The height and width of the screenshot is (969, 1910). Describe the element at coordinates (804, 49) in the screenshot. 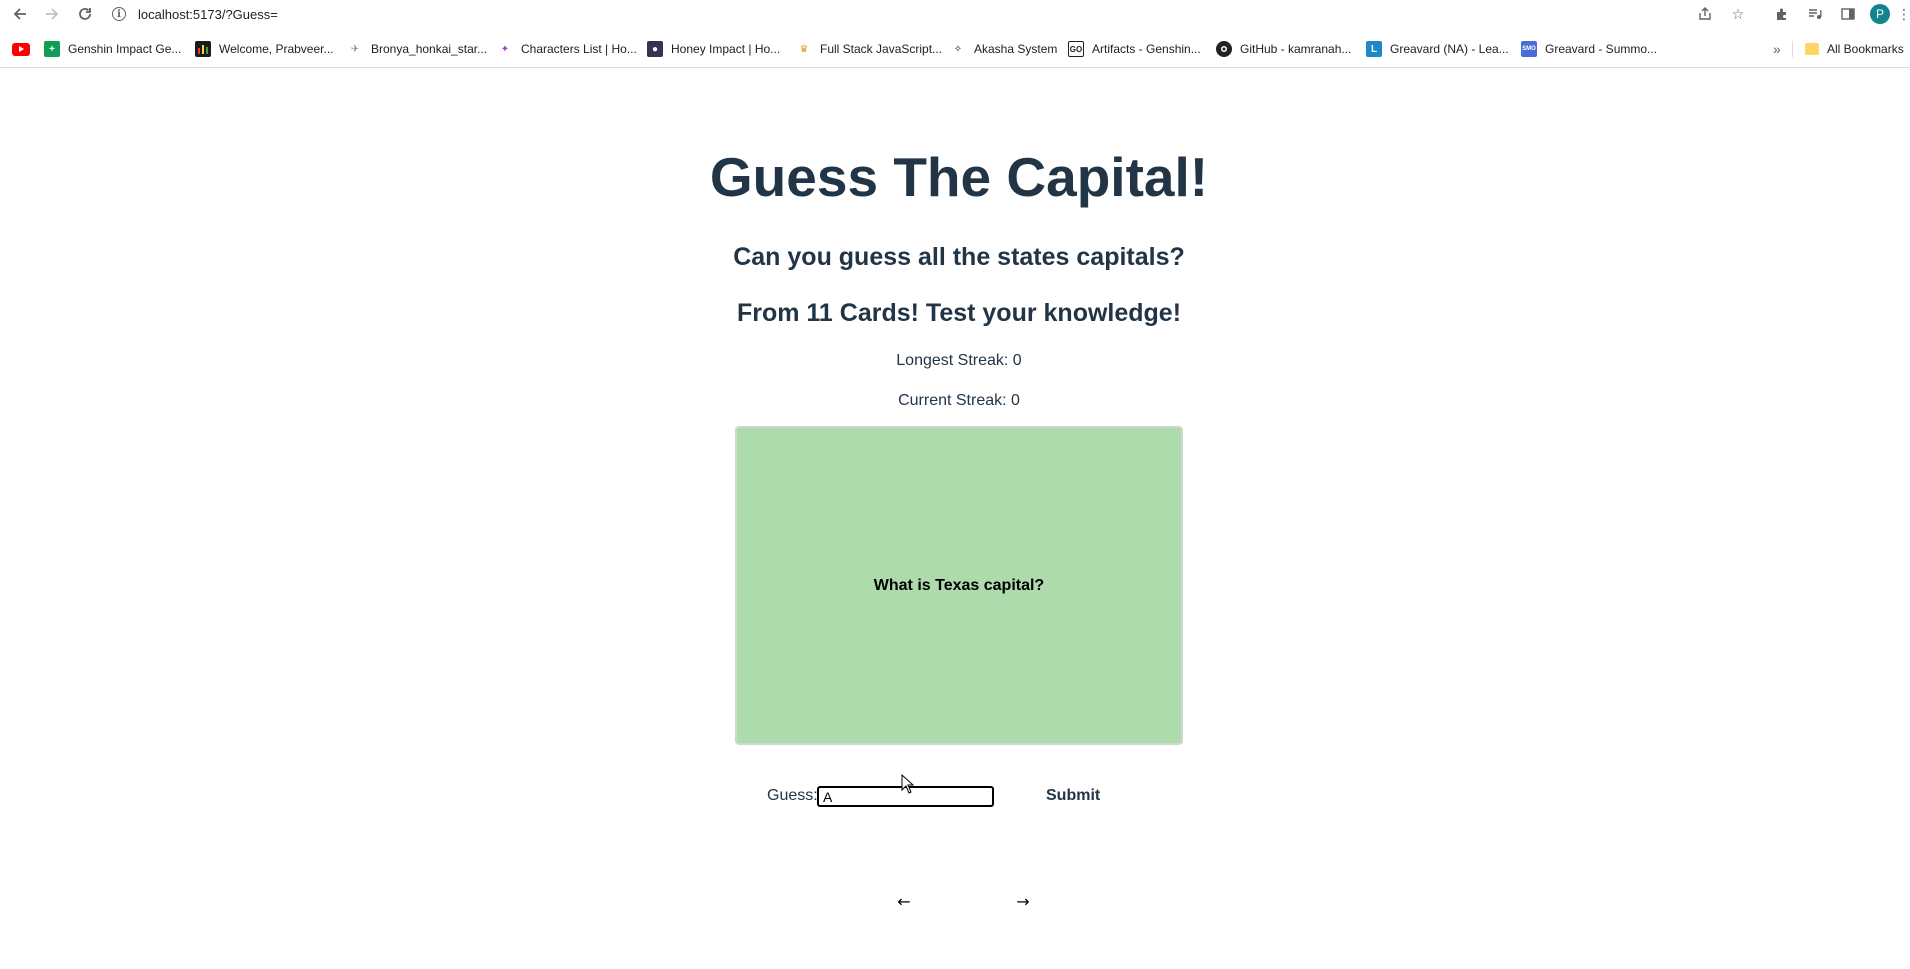

I see `trophy-icon: ♛` at that location.